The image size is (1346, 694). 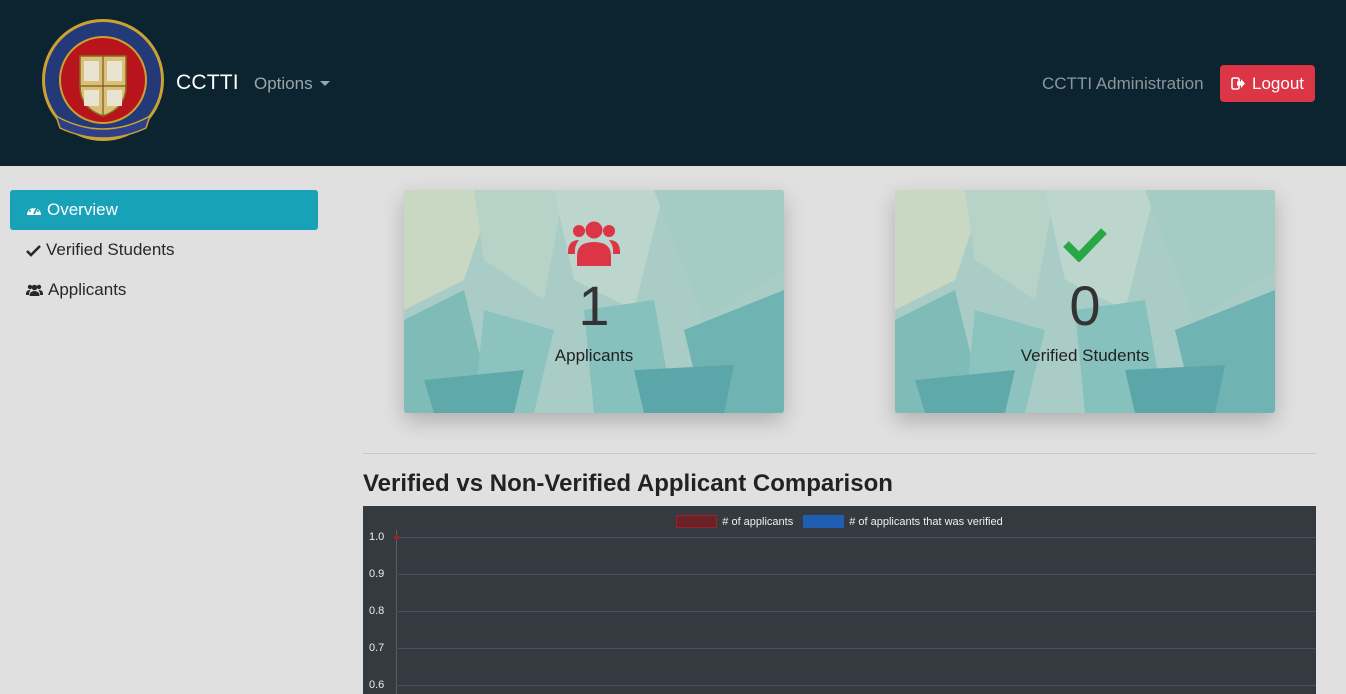 I want to click on legend-item-applicants: # of applicants, so click(x=734, y=521).